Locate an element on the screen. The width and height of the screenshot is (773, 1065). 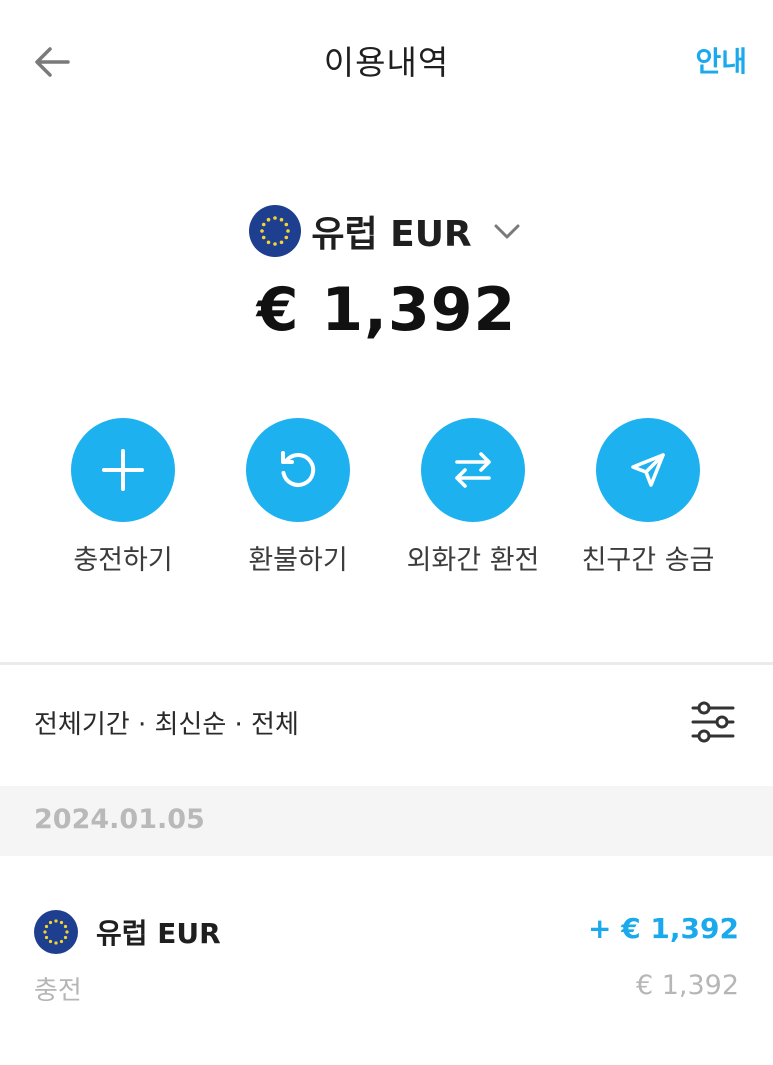
filter-summary: 전체기간 · 최신순 · 전체 is located at coordinates (166, 722).